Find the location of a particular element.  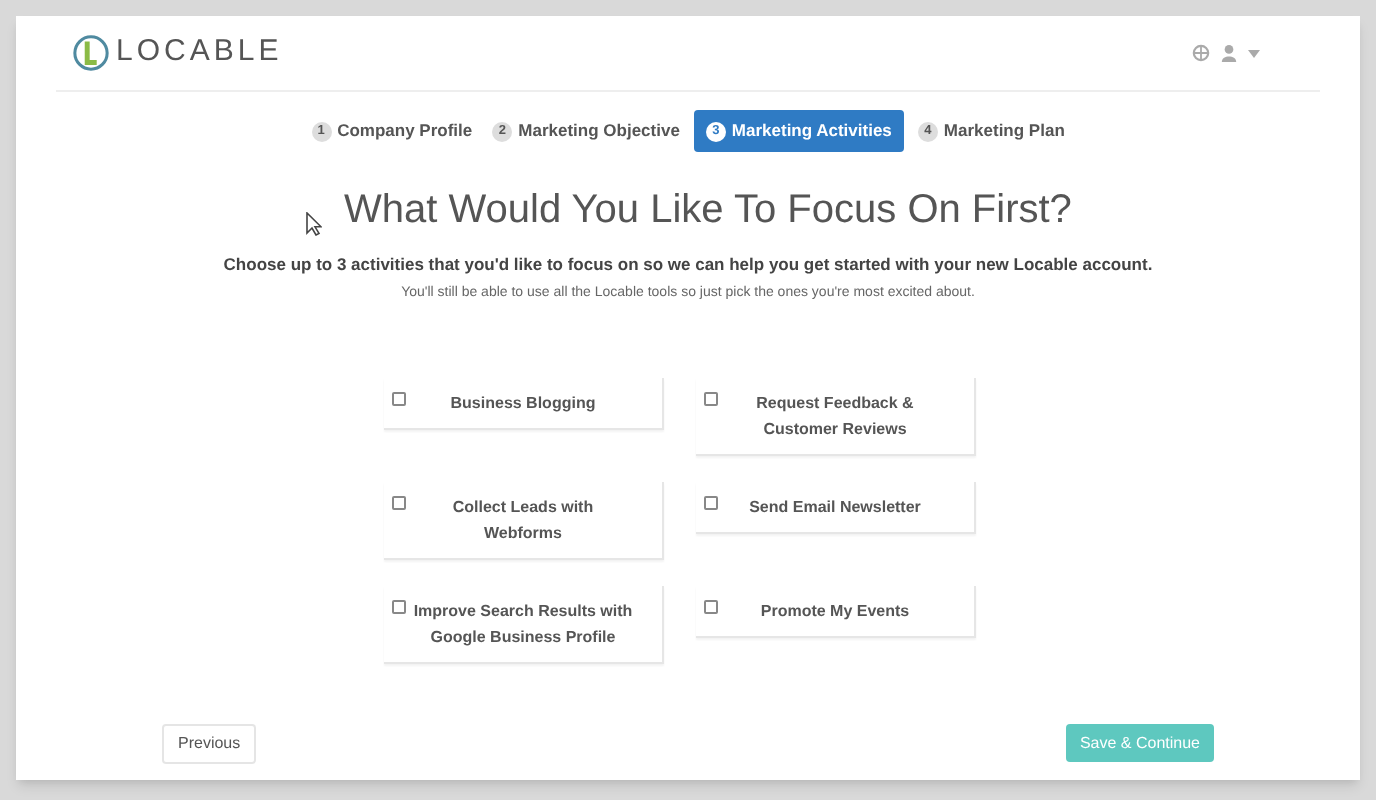

subheading: Choose up to 3 activities that you'd like to focus on so we can help you get started with your new Locable account. is located at coordinates (688, 265).